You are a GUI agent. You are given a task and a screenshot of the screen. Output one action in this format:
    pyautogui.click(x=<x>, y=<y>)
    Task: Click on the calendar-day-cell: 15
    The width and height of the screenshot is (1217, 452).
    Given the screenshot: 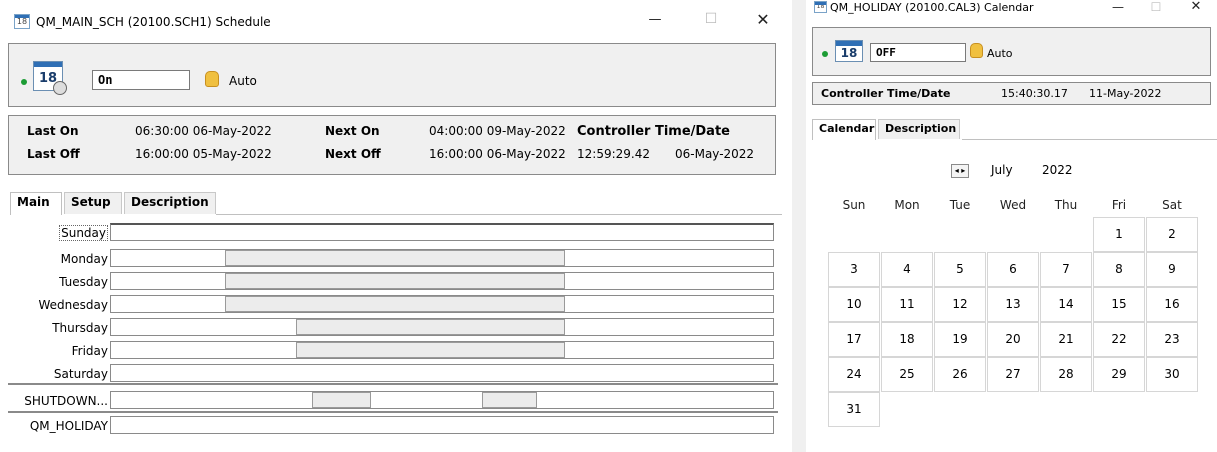 What is the action you would take?
    pyautogui.click(x=1119, y=304)
    